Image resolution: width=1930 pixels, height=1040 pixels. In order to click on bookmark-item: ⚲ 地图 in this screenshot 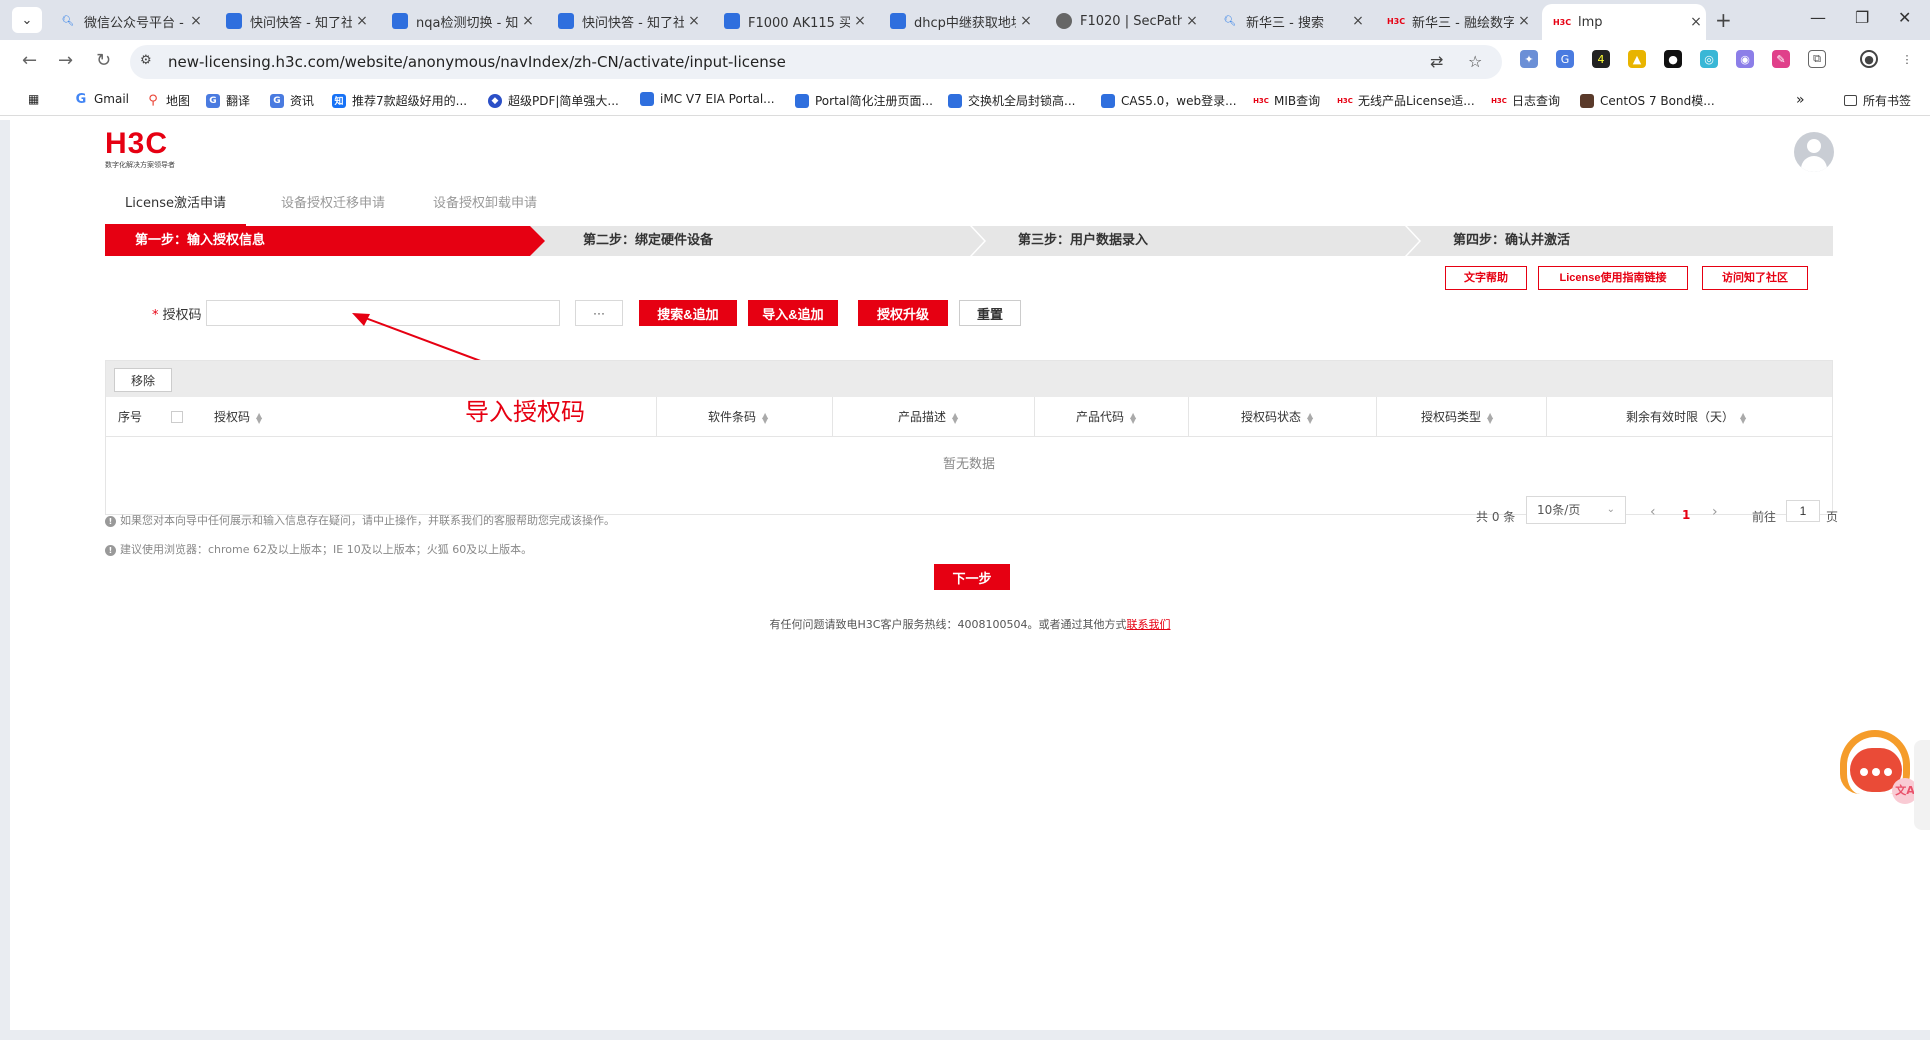, I will do `click(168, 100)`.